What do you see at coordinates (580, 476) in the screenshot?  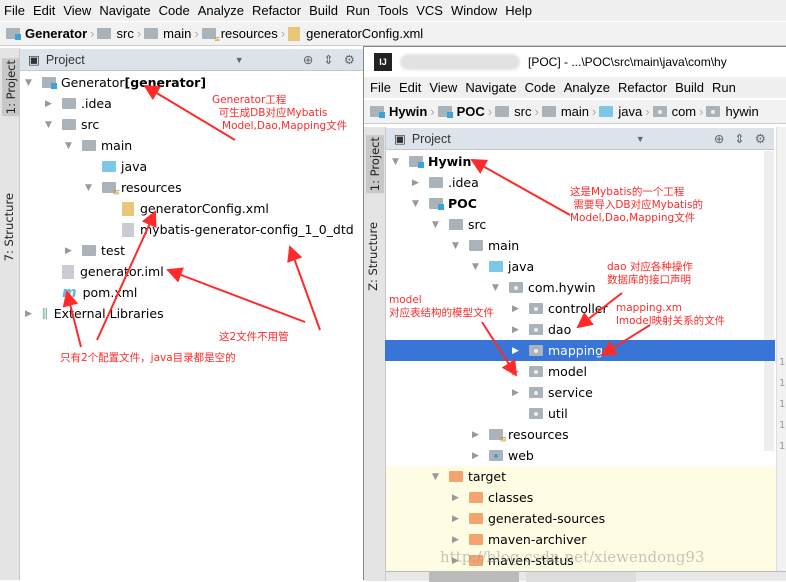 I see `tree-item: ▼ target` at bounding box center [580, 476].